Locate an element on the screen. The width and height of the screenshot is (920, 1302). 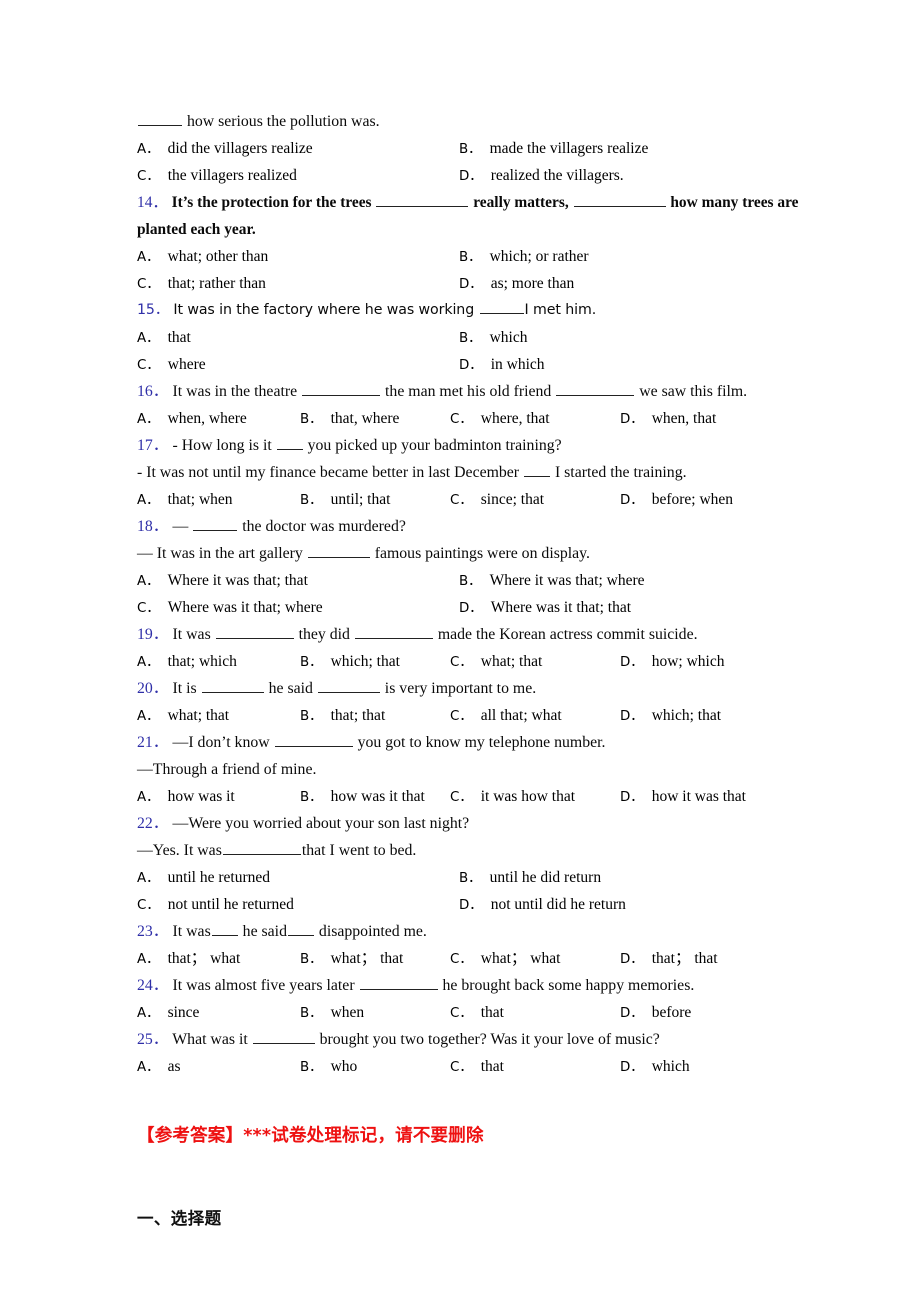
option-d: D． realized the villagers. is located at coordinates (541, 176).